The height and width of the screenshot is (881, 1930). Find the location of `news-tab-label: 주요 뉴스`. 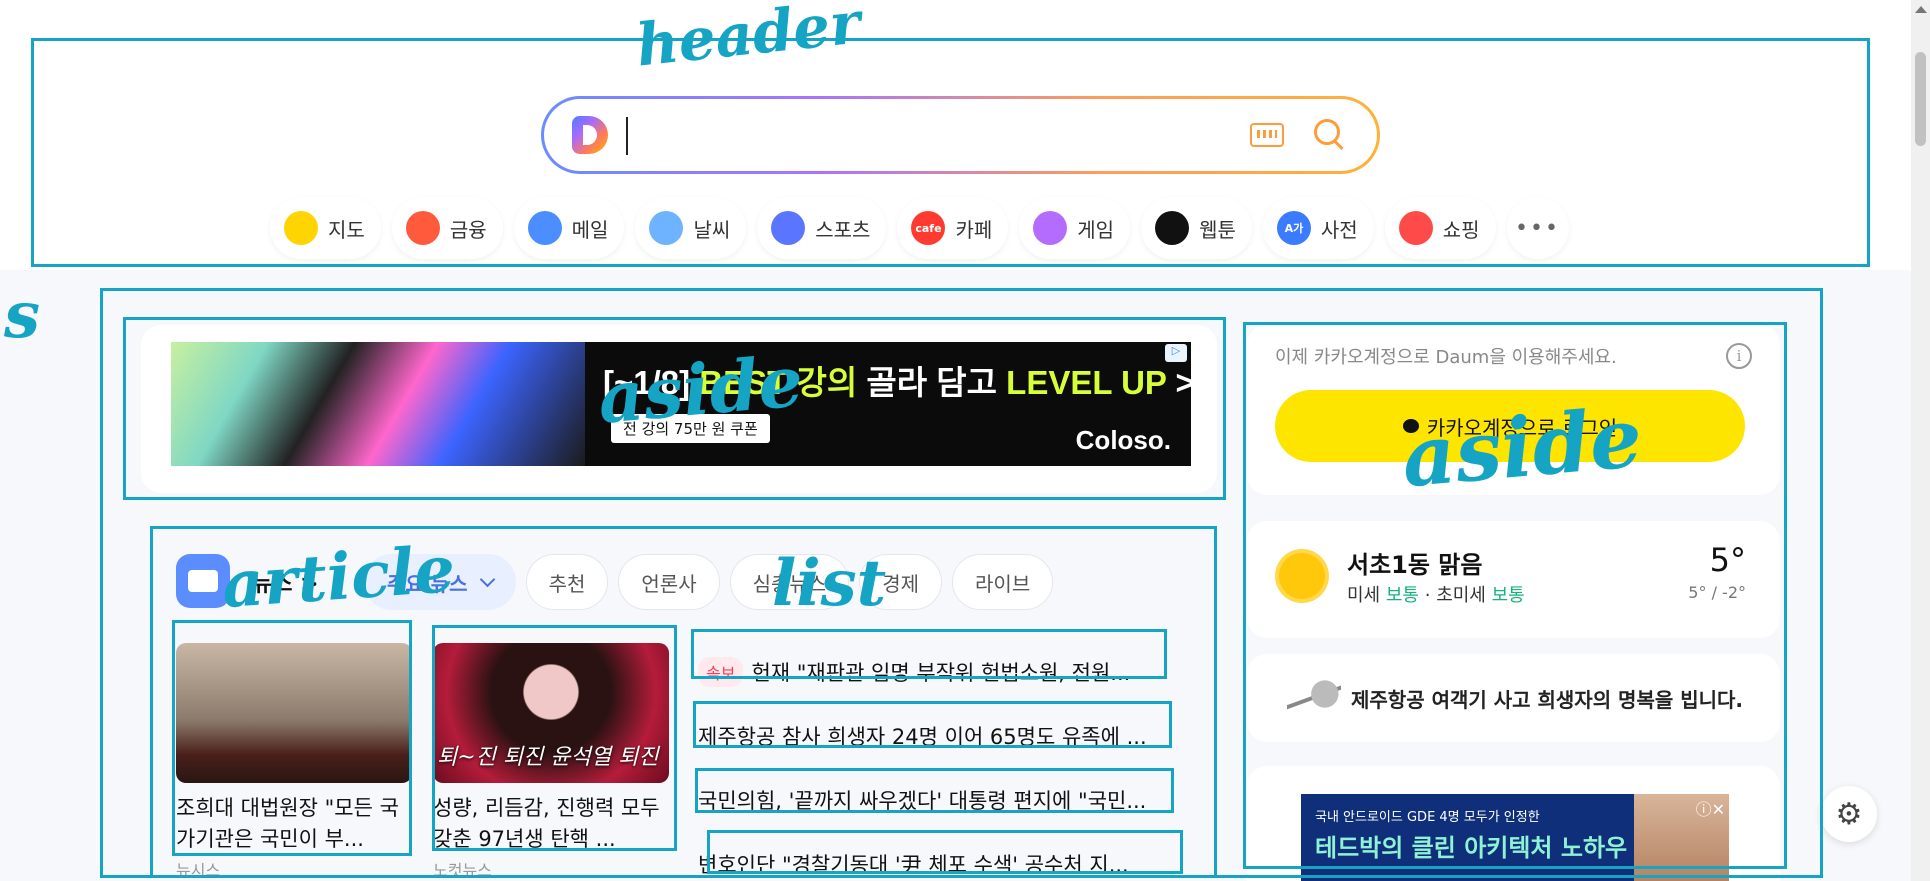

news-tab-label: 주요 뉴스 is located at coordinates (427, 583).